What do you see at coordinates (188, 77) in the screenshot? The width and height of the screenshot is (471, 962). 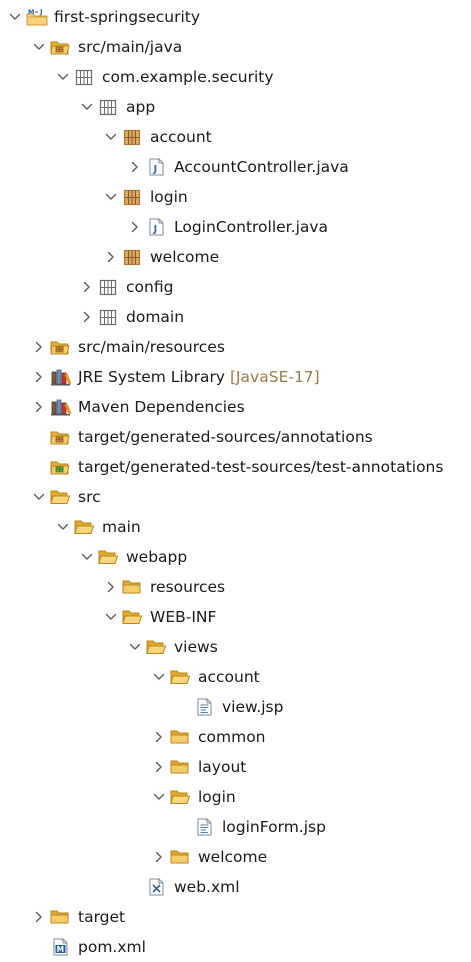 I see `tree-item-text: com.example.security` at bounding box center [188, 77].